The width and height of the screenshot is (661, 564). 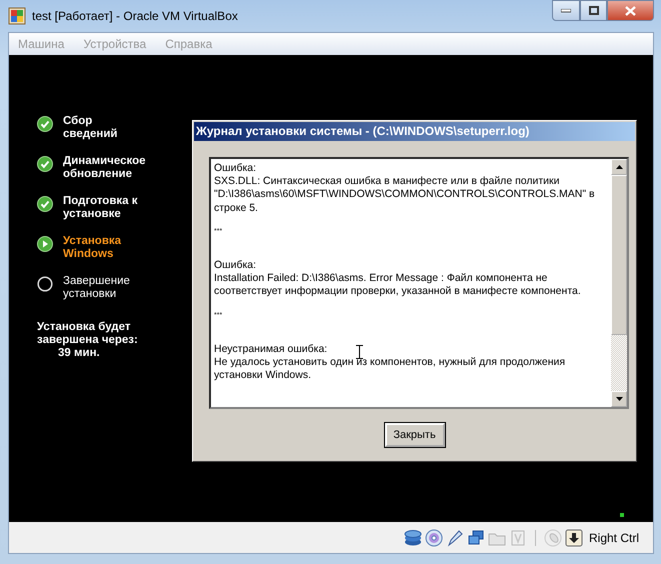 What do you see at coordinates (405, 195) in the screenshot?
I see `log-line: SXS.DLL: Синтаксическая ошибка в манифесте или в файле политики "D:\I386\asms\60\MSFT\WINDOWS\COMMON\CONTROLS\CONTROLS.MAN" в строке 5.` at bounding box center [405, 195].